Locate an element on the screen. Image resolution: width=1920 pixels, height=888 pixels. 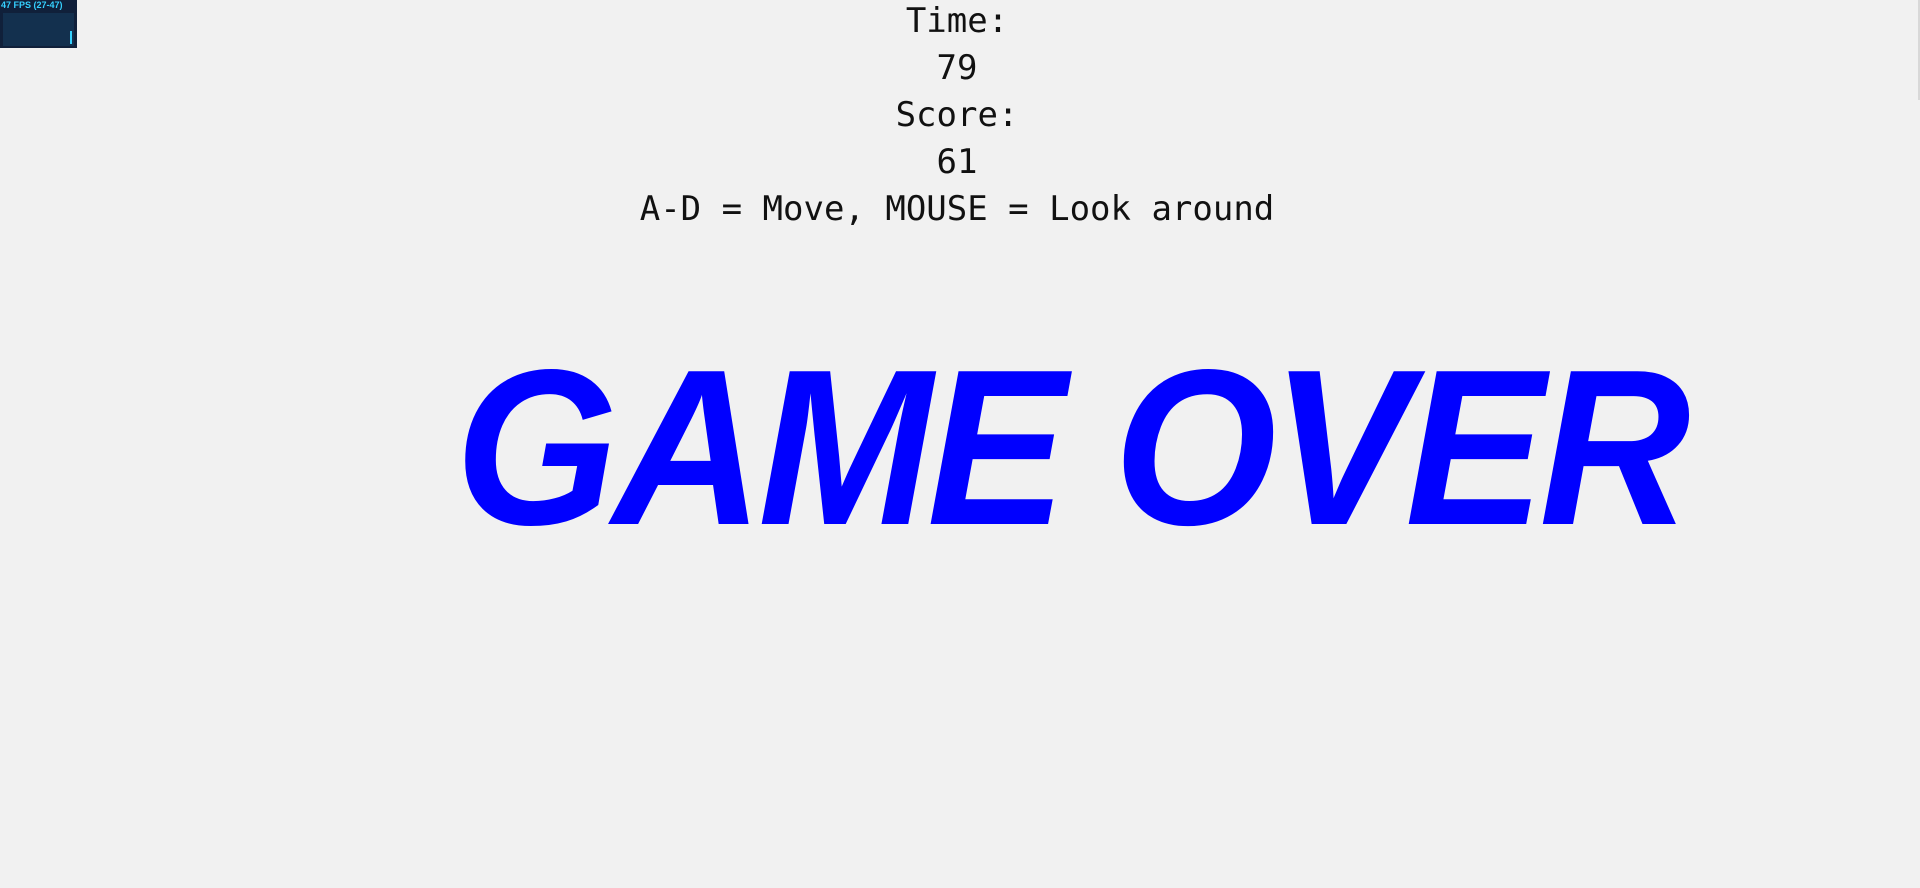
score-label: Score: is located at coordinates (957, 115).